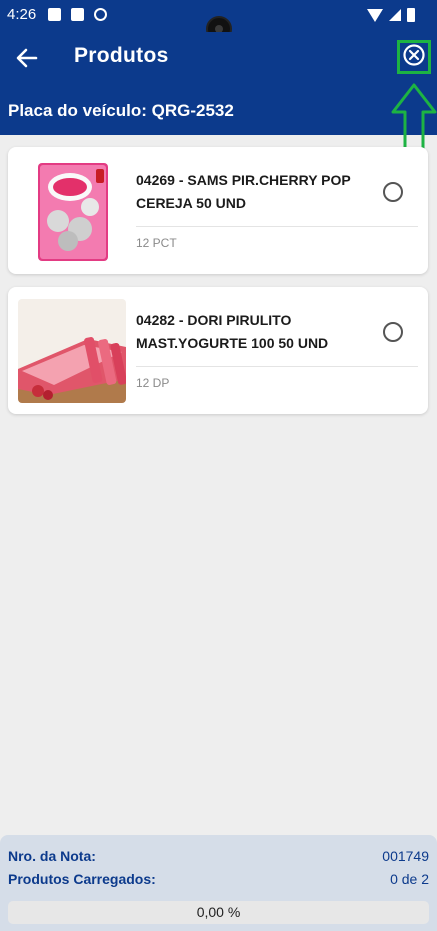 The image size is (437, 931). What do you see at coordinates (414, 117) in the screenshot?
I see `annotation-up-arrow-icon` at bounding box center [414, 117].